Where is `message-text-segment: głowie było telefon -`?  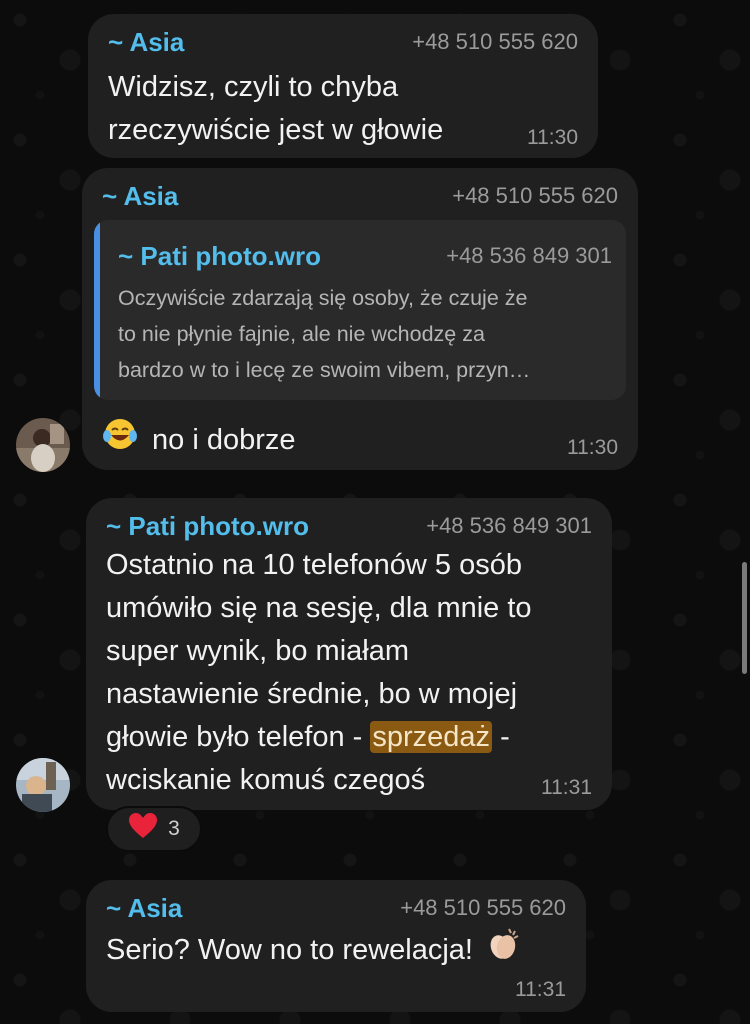
message-text-segment: głowie było telefon - is located at coordinates (238, 737).